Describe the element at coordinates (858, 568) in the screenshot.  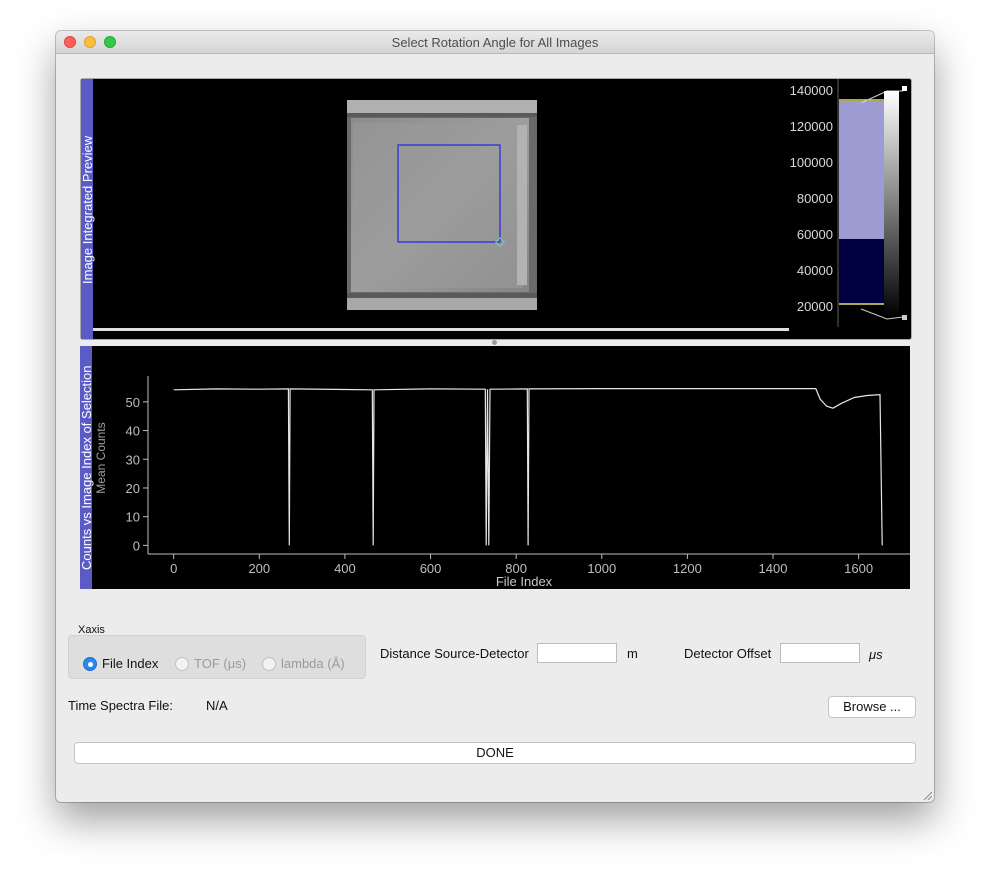
I see `plot-x-tick-label: 1600` at that location.